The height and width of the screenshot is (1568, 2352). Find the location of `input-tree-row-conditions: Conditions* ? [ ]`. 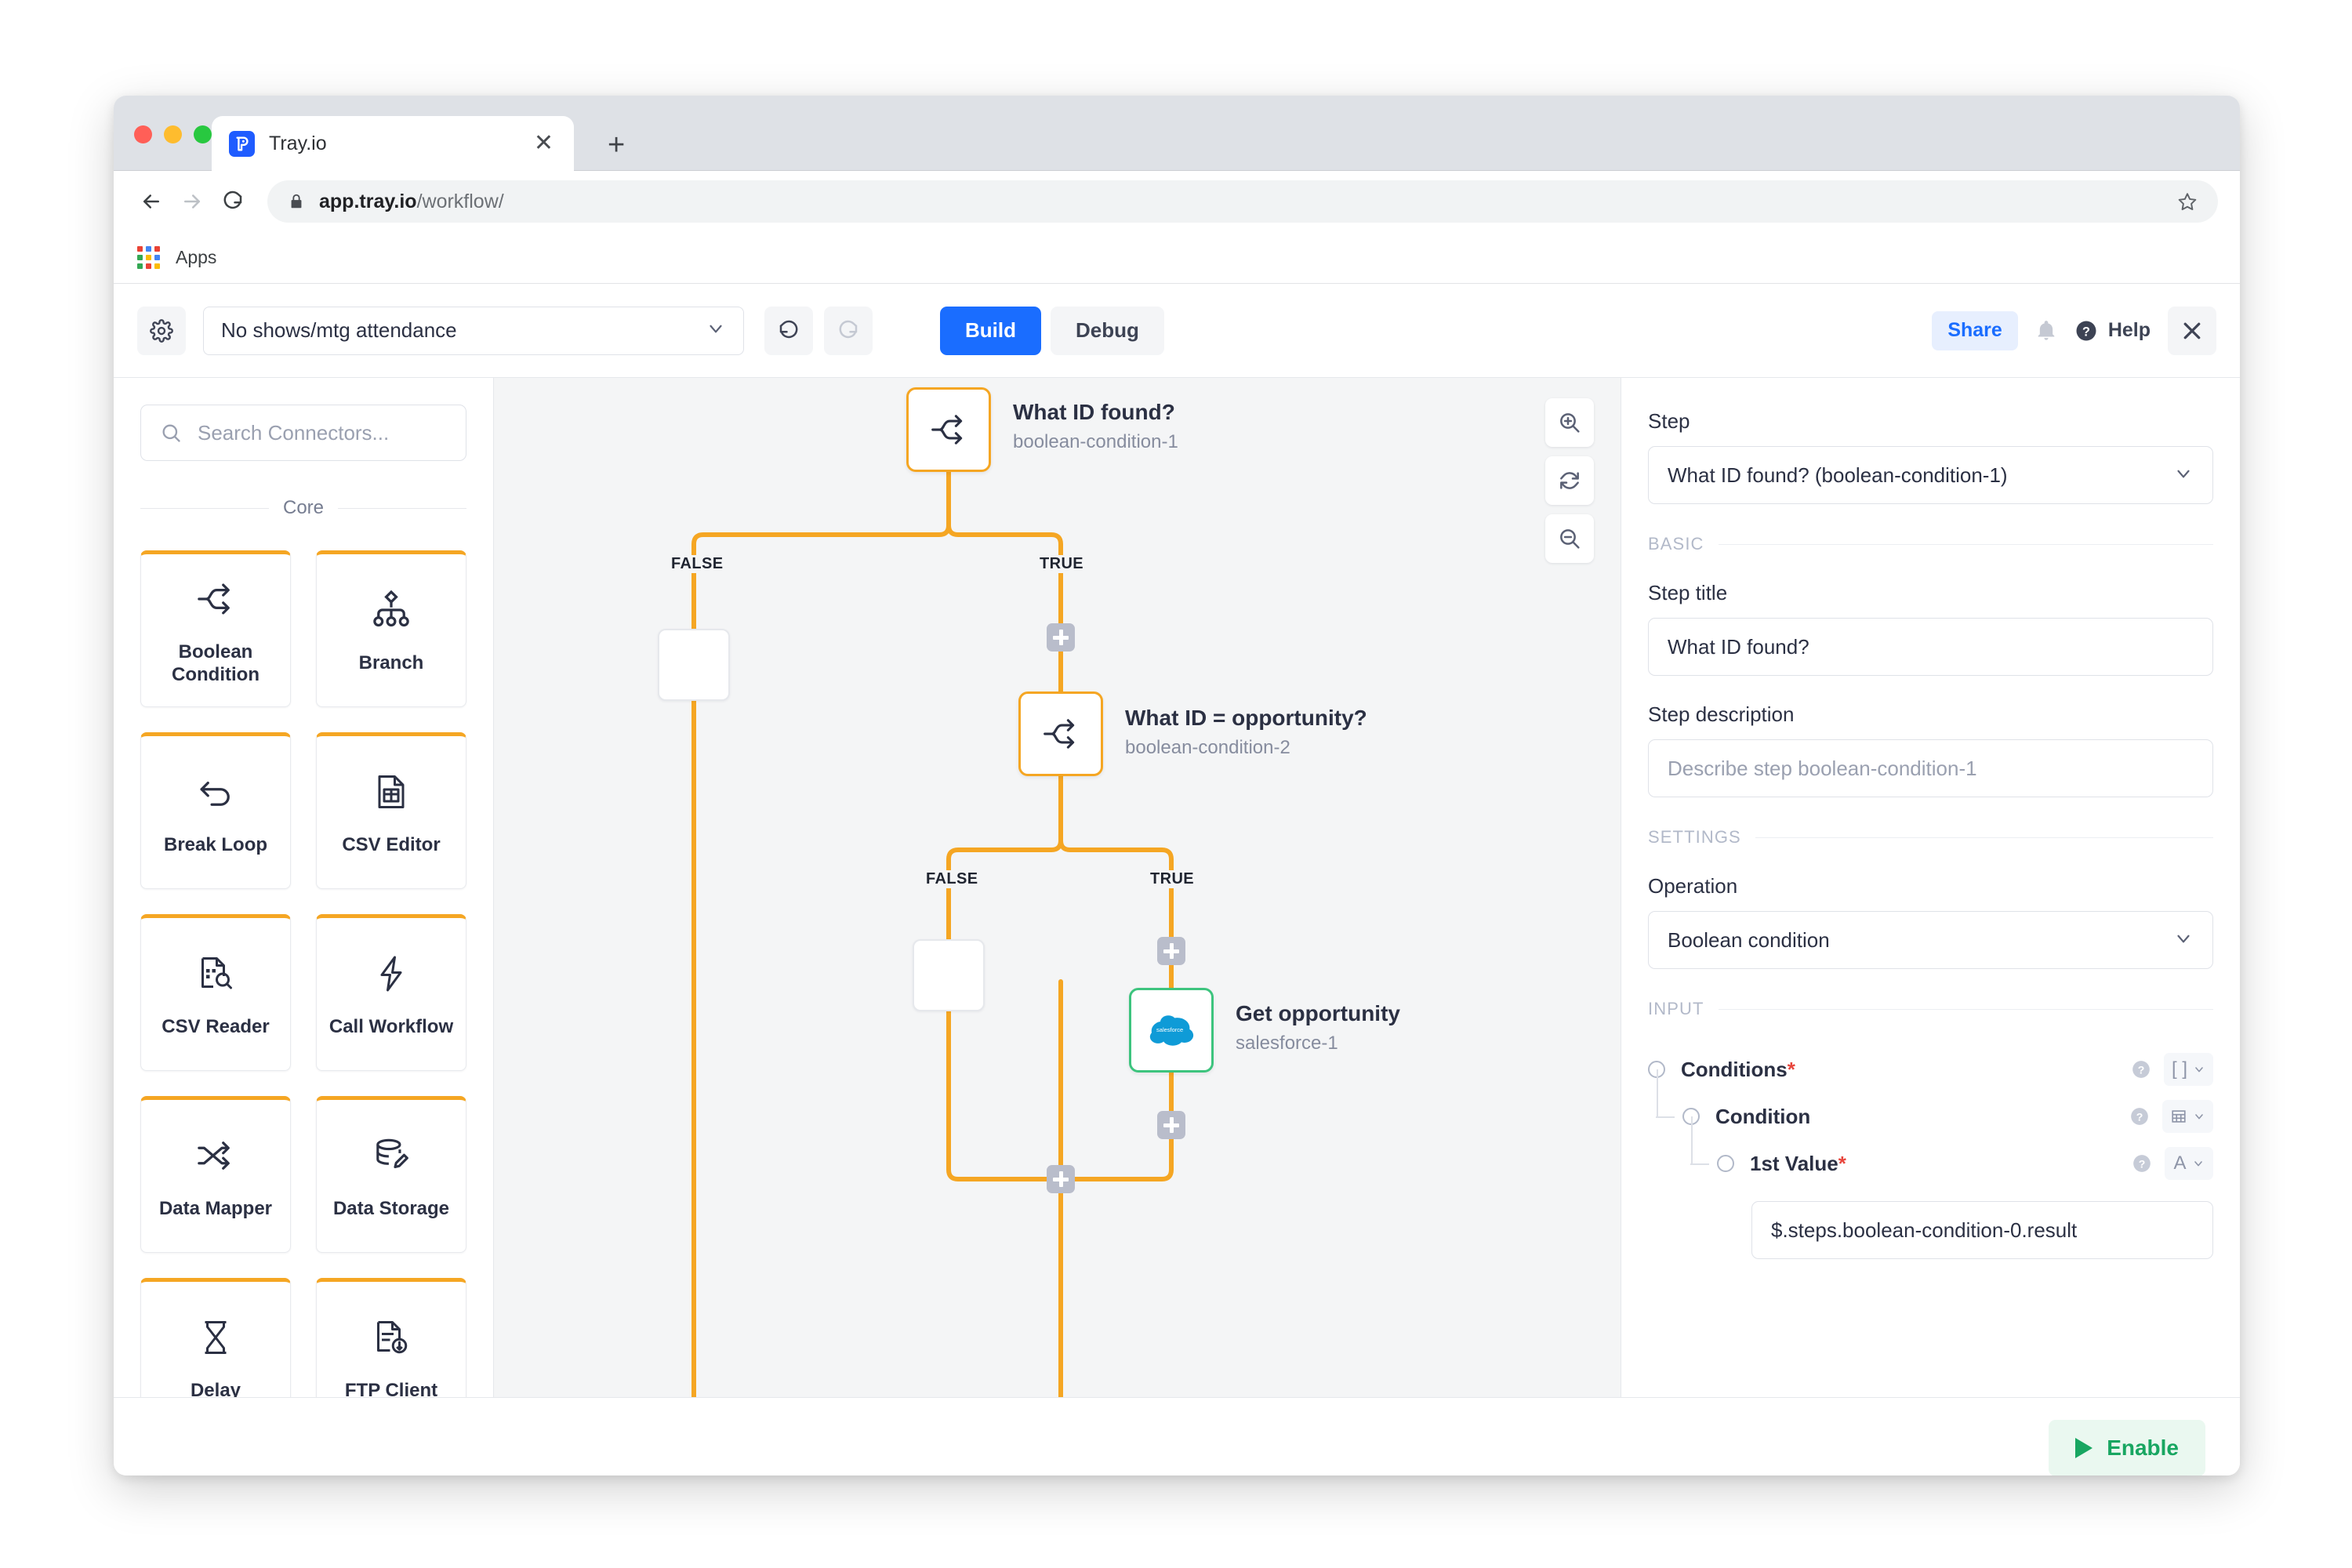

input-tree-row-conditions: Conditions* ? [ ] is located at coordinates (1930, 1069).